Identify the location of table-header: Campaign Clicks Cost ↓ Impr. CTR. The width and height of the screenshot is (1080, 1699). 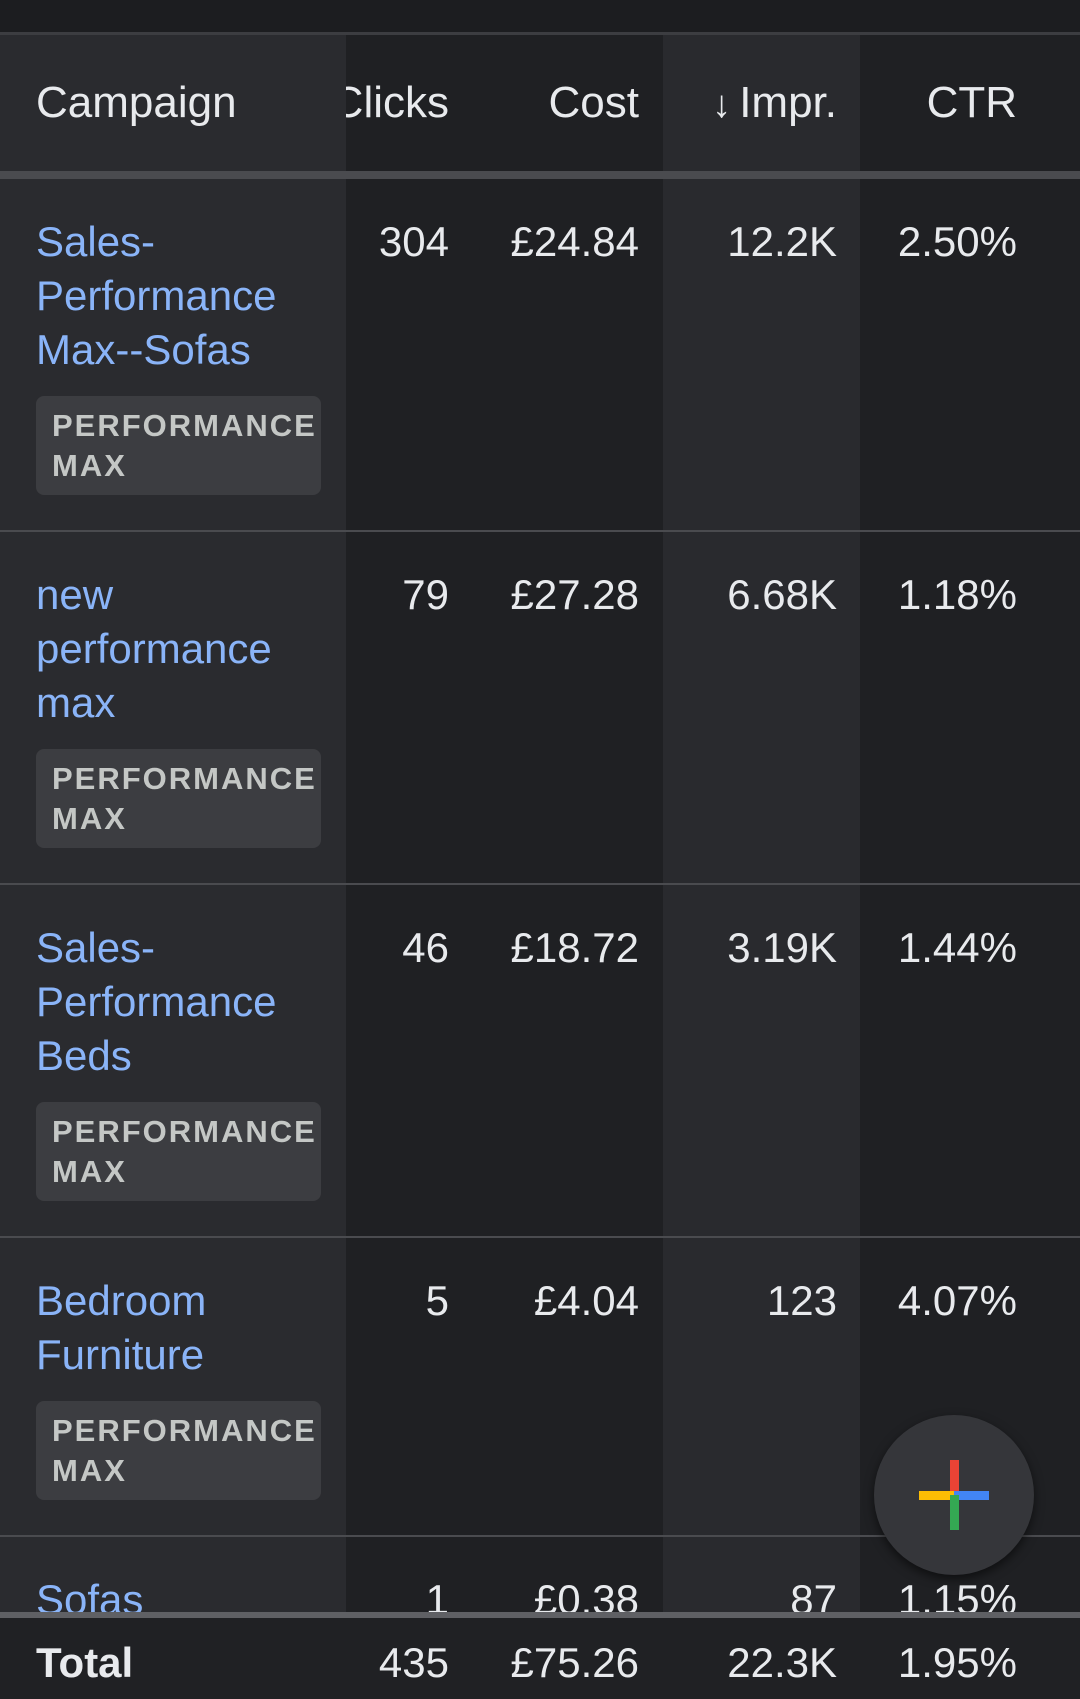
(540, 103).